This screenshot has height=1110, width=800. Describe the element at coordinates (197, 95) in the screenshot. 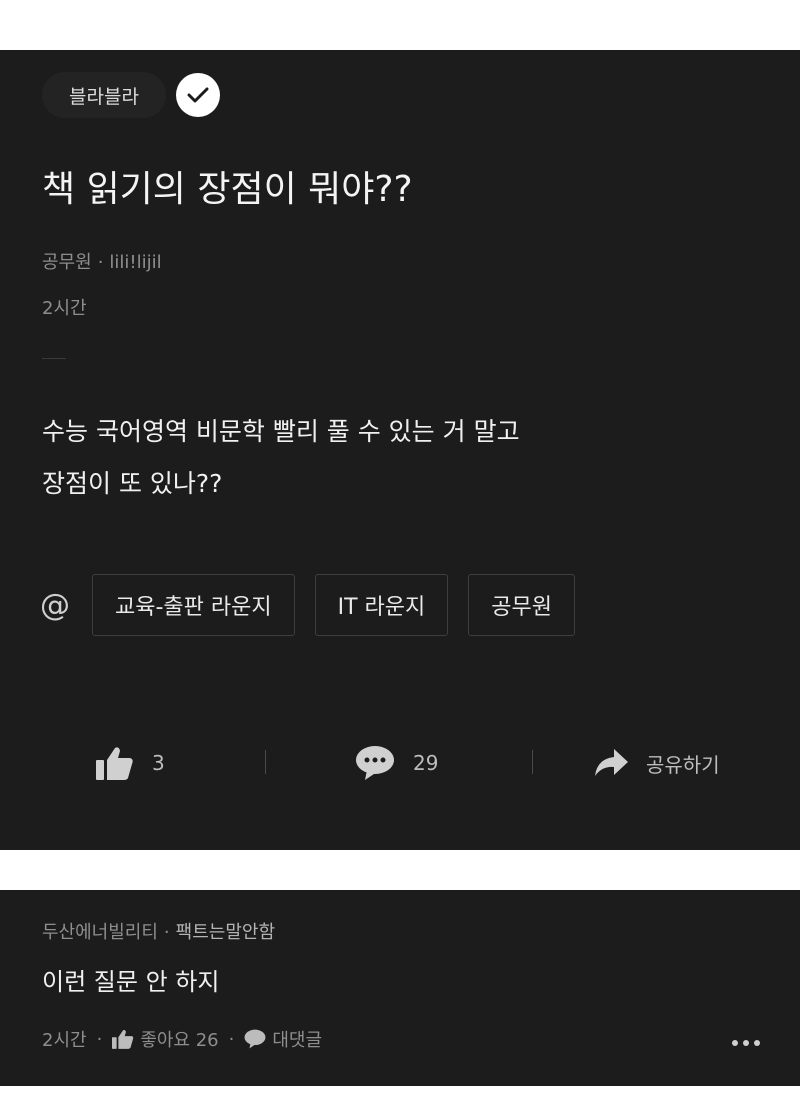

I see `check-icon` at that location.